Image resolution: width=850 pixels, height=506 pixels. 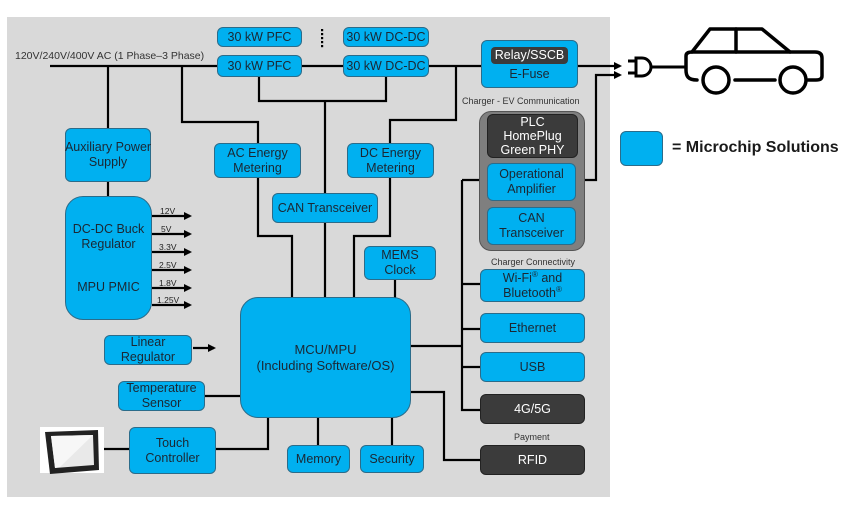 What do you see at coordinates (257, 167) in the screenshot?
I see `ac-metering-label-2: Metering` at bounding box center [257, 167].